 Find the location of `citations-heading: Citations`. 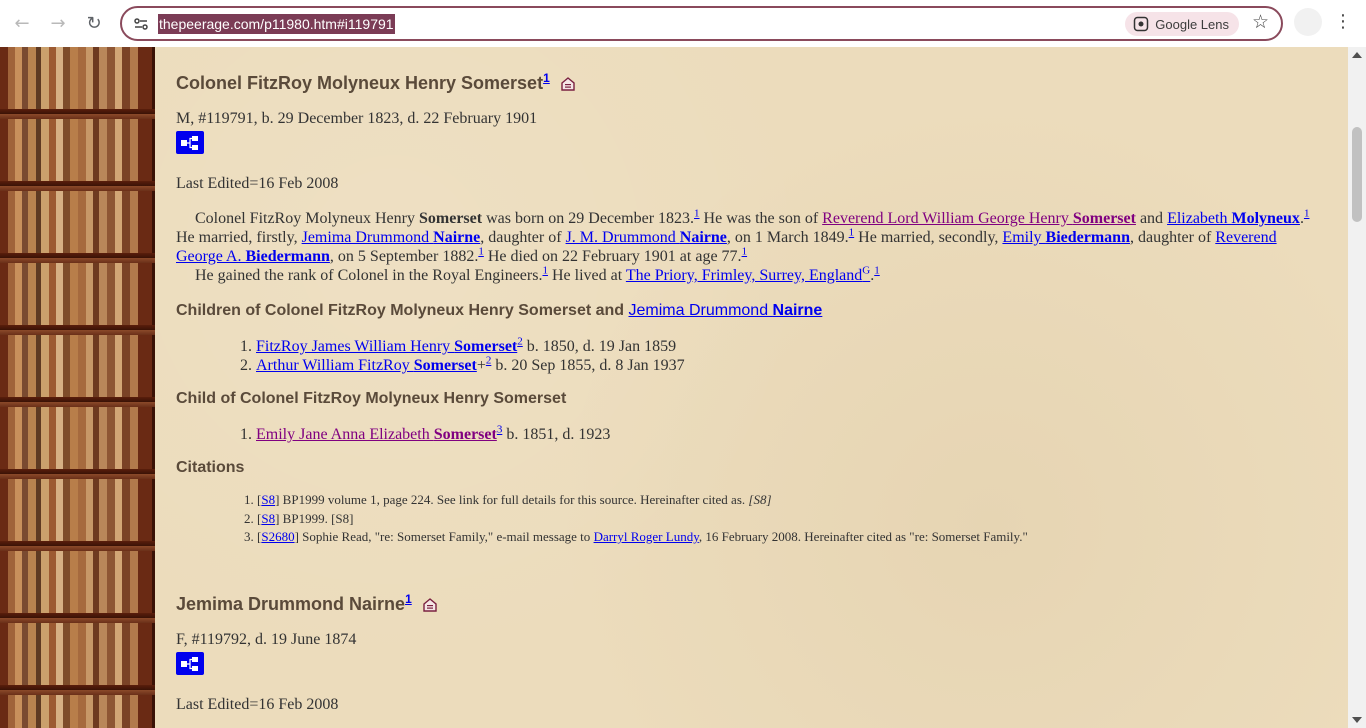

citations-heading: Citations is located at coordinates (210, 467).